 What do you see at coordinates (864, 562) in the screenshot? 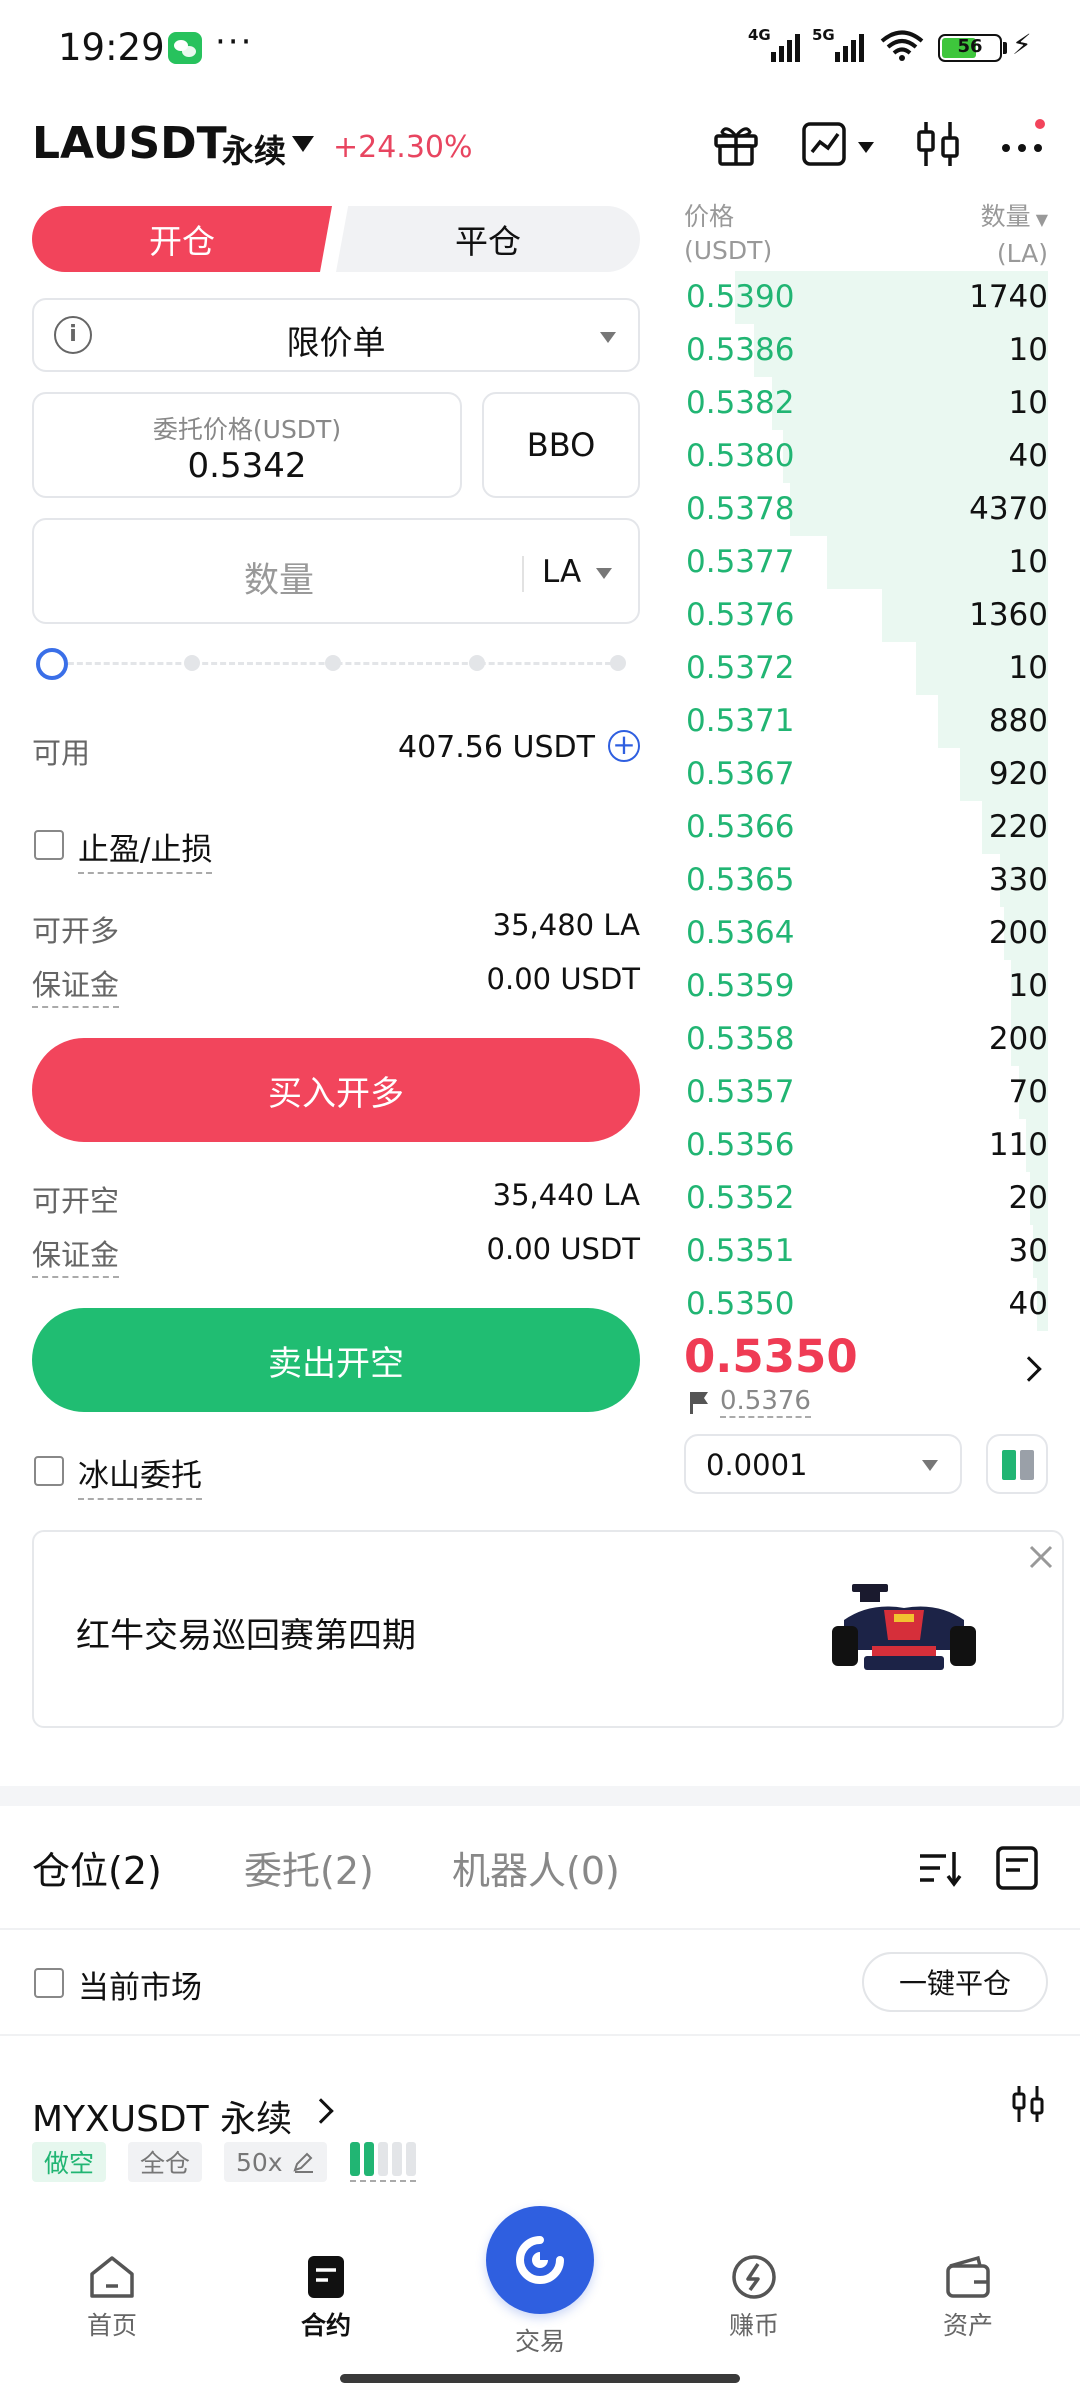
I see `orderbook-row: 0.5377 10` at bounding box center [864, 562].